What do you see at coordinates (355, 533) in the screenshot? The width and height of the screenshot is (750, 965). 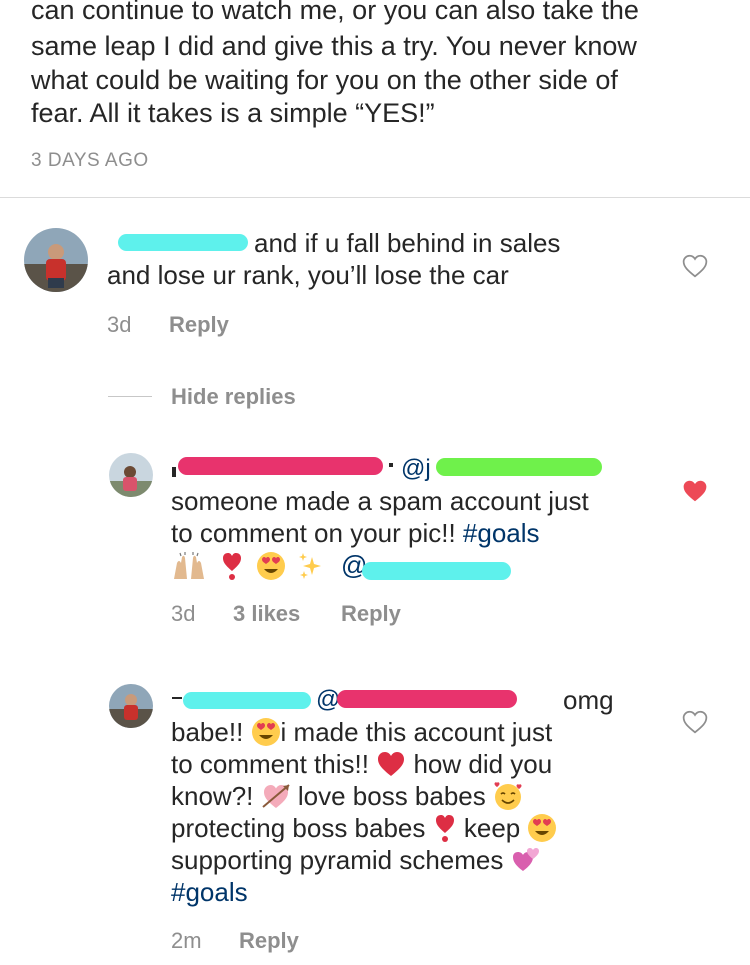 I see `comment-text: to comment on your pic!! #goals` at bounding box center [355, 533].